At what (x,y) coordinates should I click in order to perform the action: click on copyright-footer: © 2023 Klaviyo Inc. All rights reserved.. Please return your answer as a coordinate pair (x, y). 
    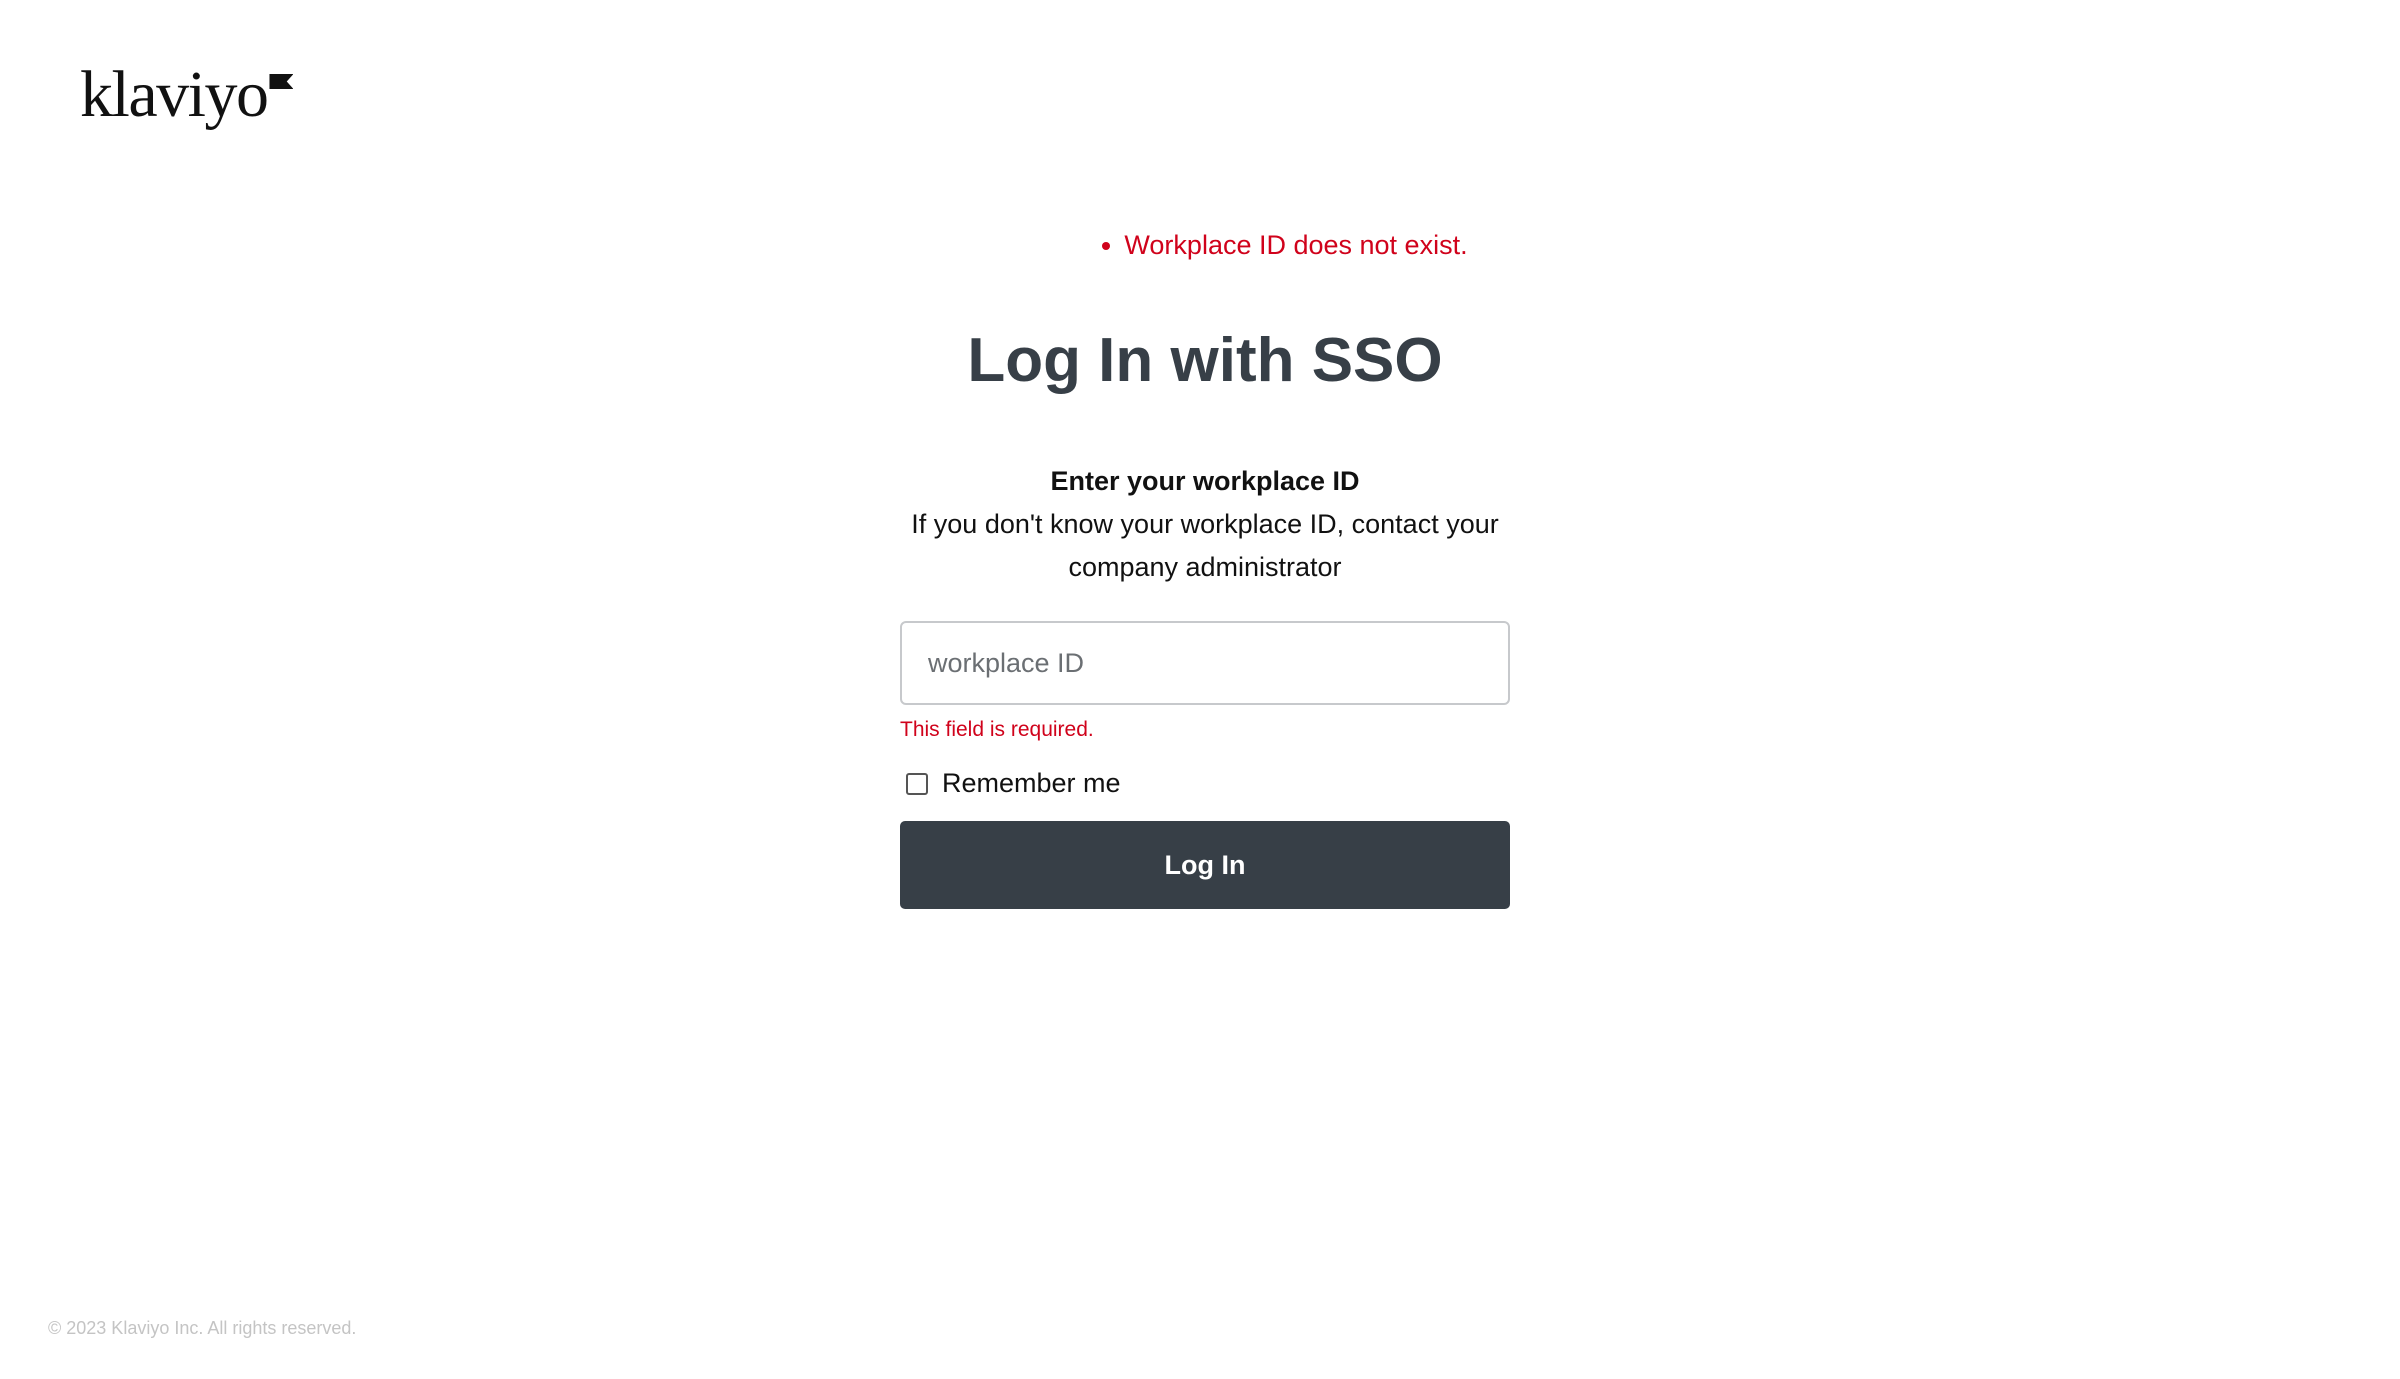
    Looking at the image, I should click on (202, 1328).